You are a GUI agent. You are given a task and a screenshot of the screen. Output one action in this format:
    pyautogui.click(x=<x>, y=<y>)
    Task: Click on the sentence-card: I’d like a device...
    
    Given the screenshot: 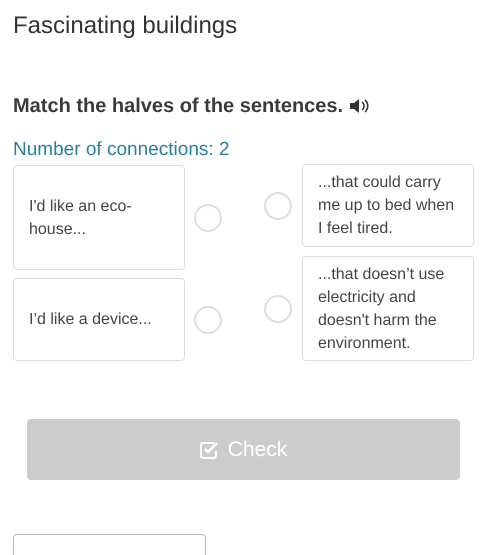 What is the action you would take?
    pyautogui.click(x=99, y=319)
    